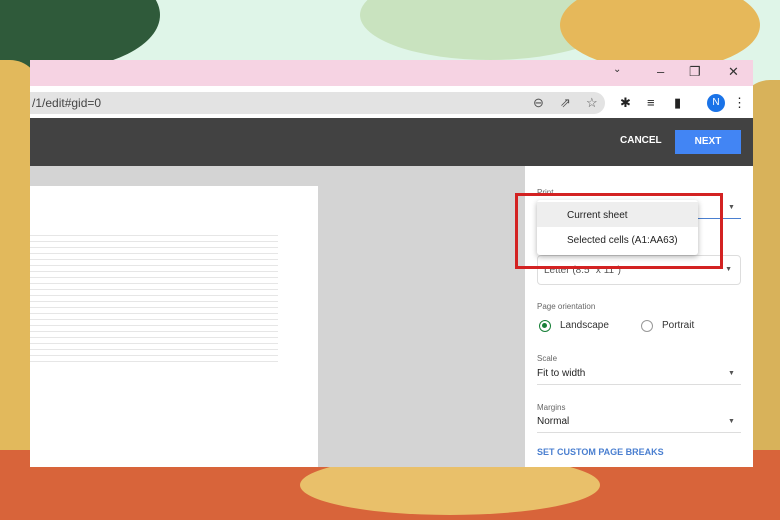  I want to click on close-icon: ✕, so click(733, 72).